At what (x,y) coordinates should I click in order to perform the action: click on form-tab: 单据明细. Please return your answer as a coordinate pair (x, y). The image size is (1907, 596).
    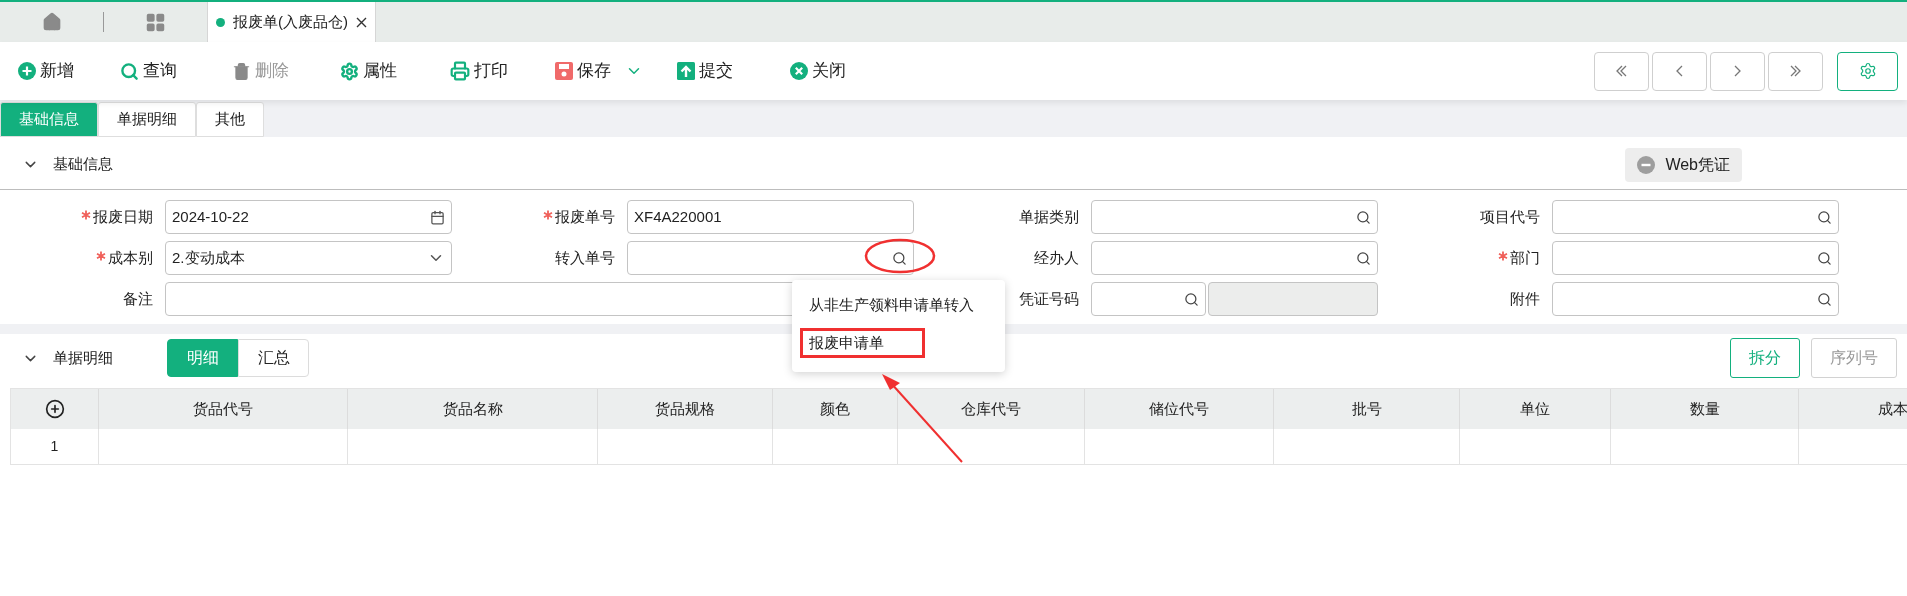
    Looking at the image, I should click on (147, 119).